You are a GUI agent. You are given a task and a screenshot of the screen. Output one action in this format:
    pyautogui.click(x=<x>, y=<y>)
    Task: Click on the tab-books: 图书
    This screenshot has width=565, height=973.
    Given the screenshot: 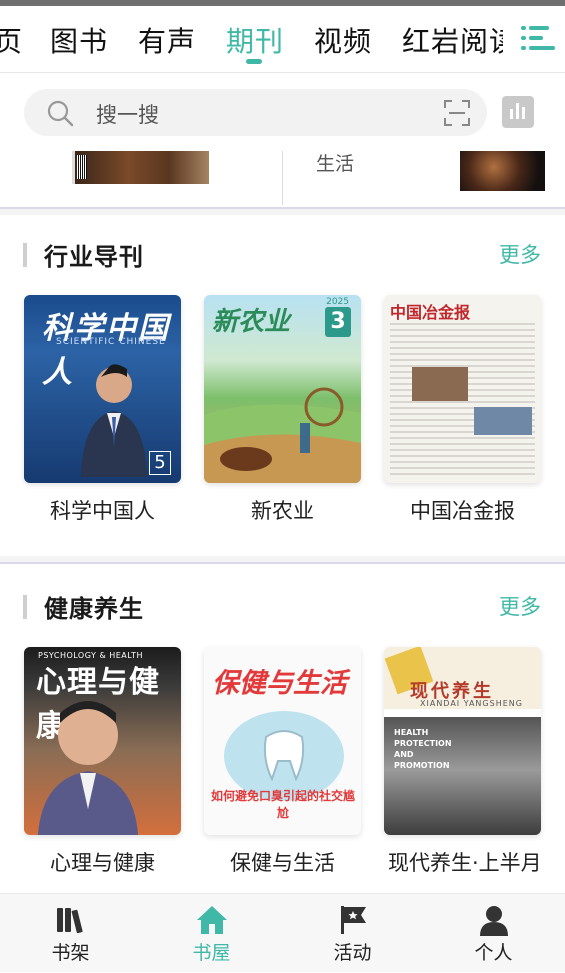 What is the action you would take?
    pyautogui.click(x=79, y=40)
    